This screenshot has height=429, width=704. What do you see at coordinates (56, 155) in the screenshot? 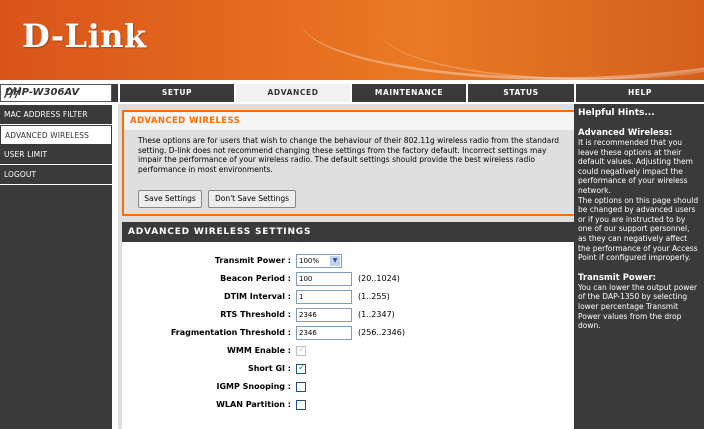
I see `sidebar-item-user-limit: USER LIMIT` at bounding box center [56, 155].